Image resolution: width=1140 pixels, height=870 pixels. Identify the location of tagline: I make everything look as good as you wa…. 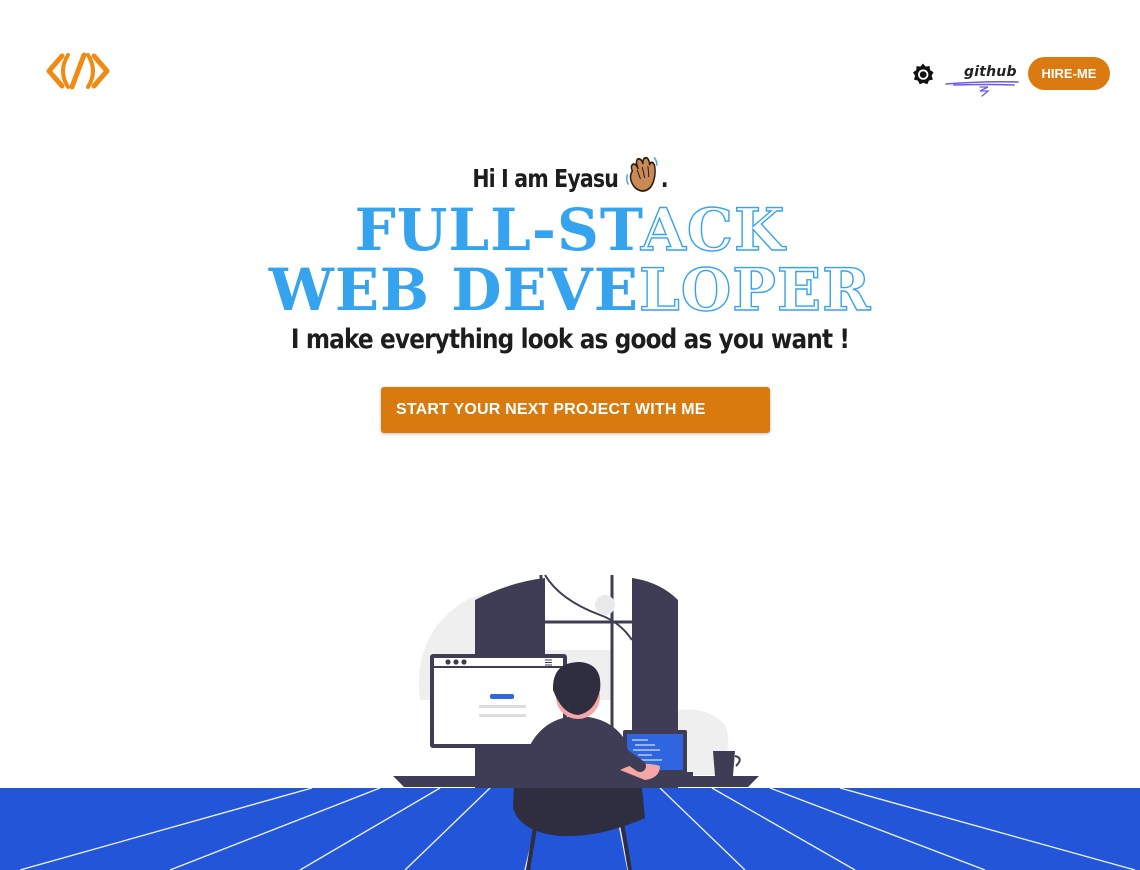
(570, 339).